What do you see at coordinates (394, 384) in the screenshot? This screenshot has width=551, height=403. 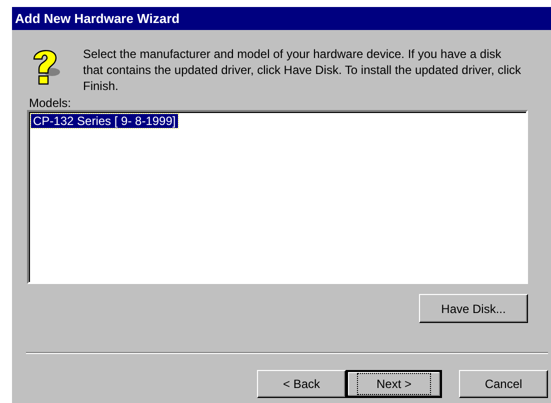 I see `next-button: Next >` at bounding box center [394, 384].